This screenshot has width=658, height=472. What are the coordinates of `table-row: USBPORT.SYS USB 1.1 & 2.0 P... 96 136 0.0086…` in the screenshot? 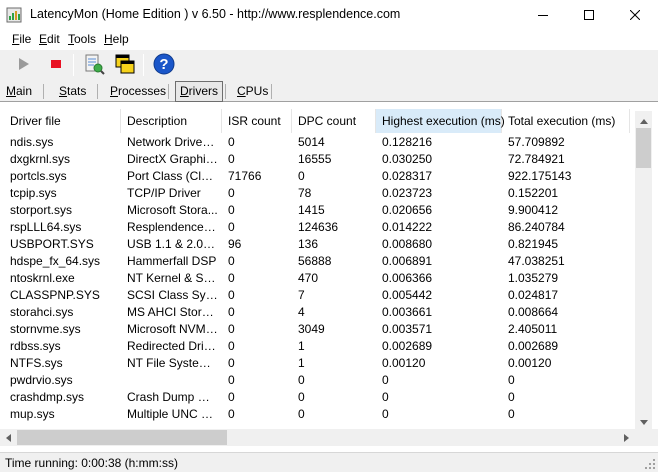 It's located at (317, 244).